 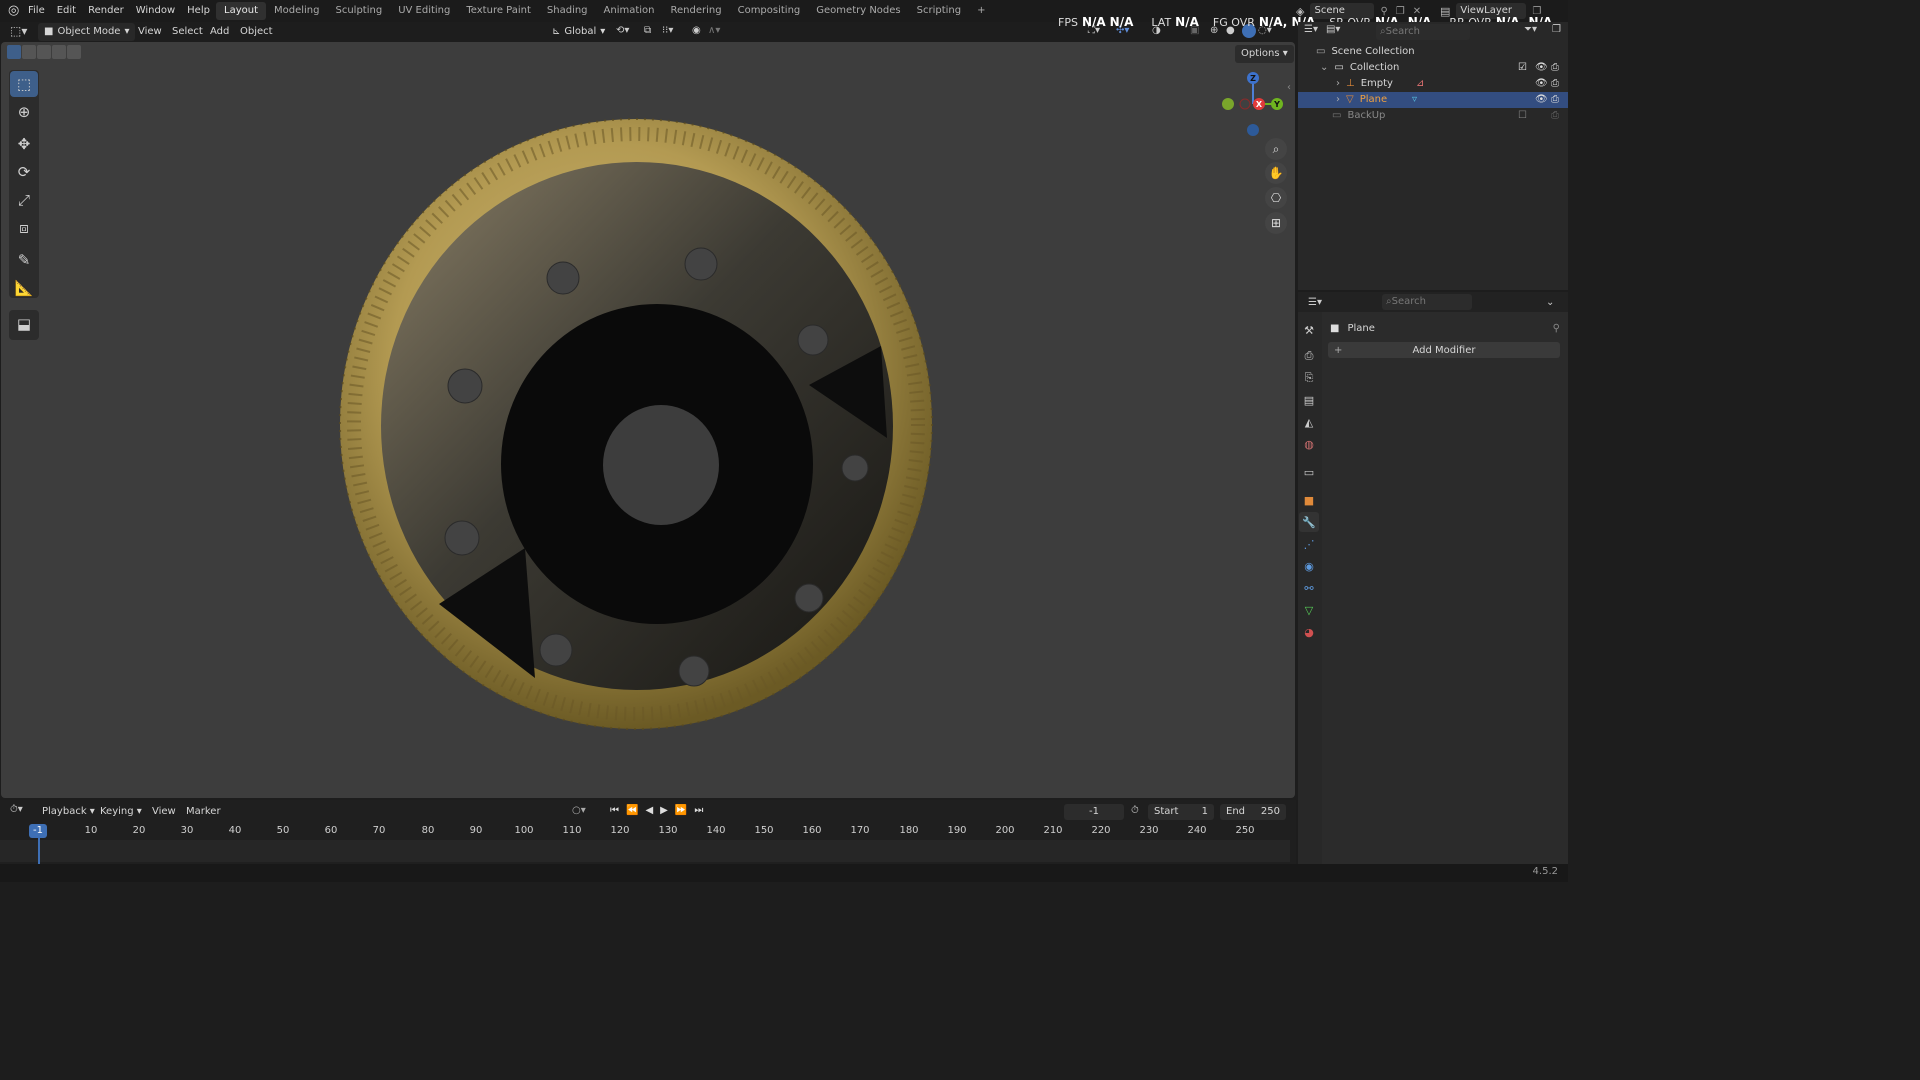 I want to click on material-tab-icon: ◕, so click(x=1309, y=632).